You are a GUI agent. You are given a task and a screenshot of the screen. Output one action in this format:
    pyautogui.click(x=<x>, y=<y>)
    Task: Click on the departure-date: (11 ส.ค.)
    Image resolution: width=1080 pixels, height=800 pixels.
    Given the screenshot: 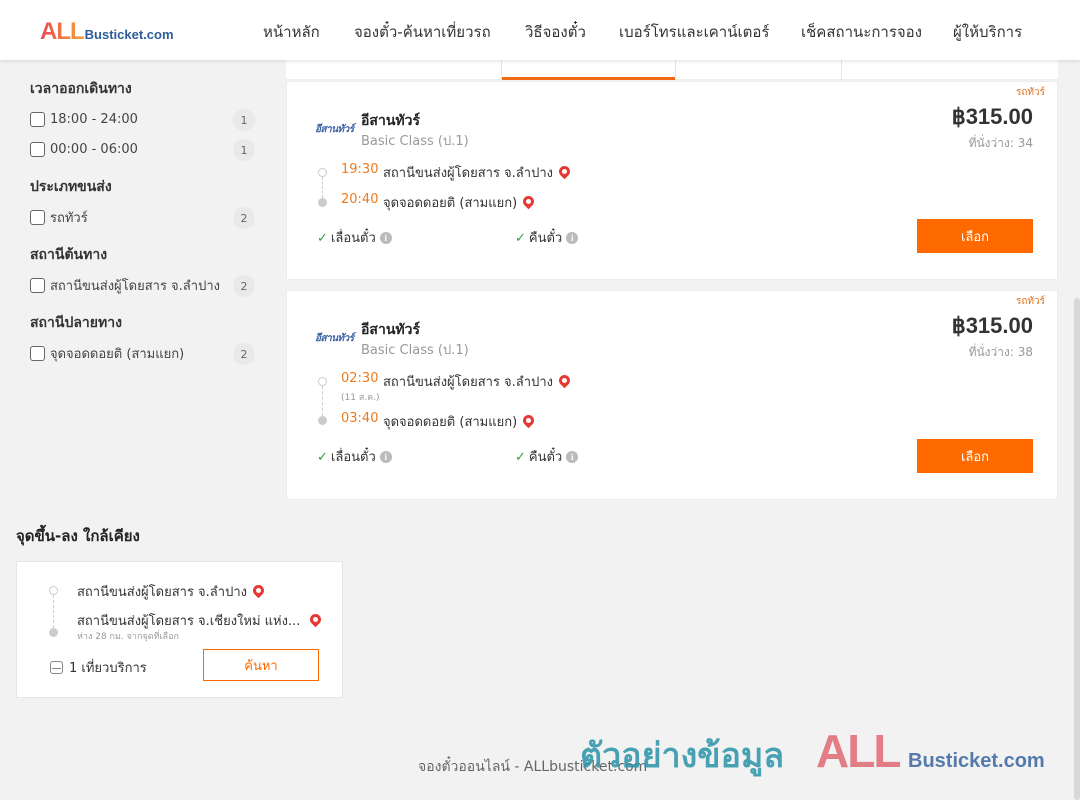 What is the action you would take?
    pyautogui.click(x=360, y=398)
    